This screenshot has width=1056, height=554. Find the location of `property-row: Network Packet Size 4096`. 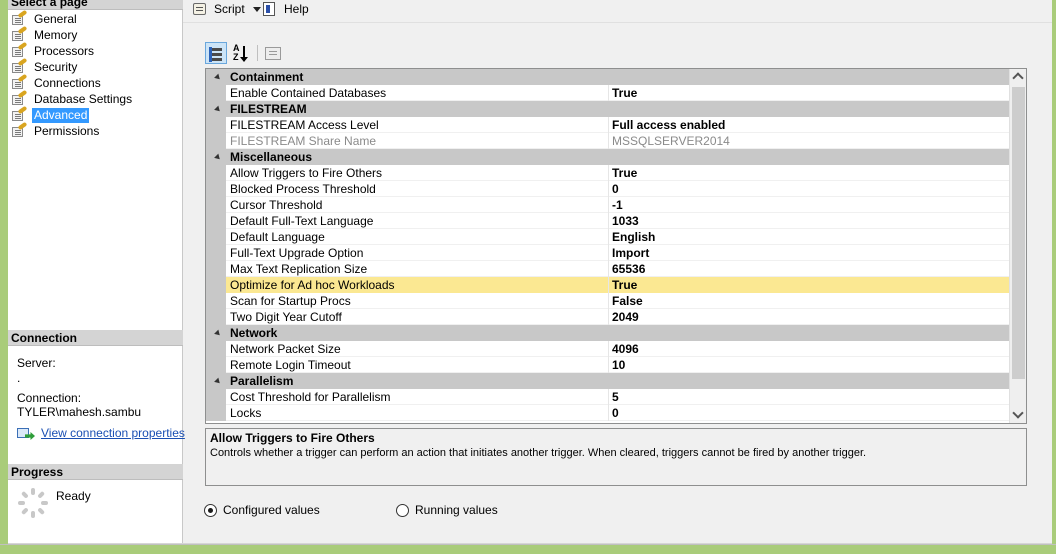

property-row: Network Packet Size 4096 is located at coordinates (608, 349).